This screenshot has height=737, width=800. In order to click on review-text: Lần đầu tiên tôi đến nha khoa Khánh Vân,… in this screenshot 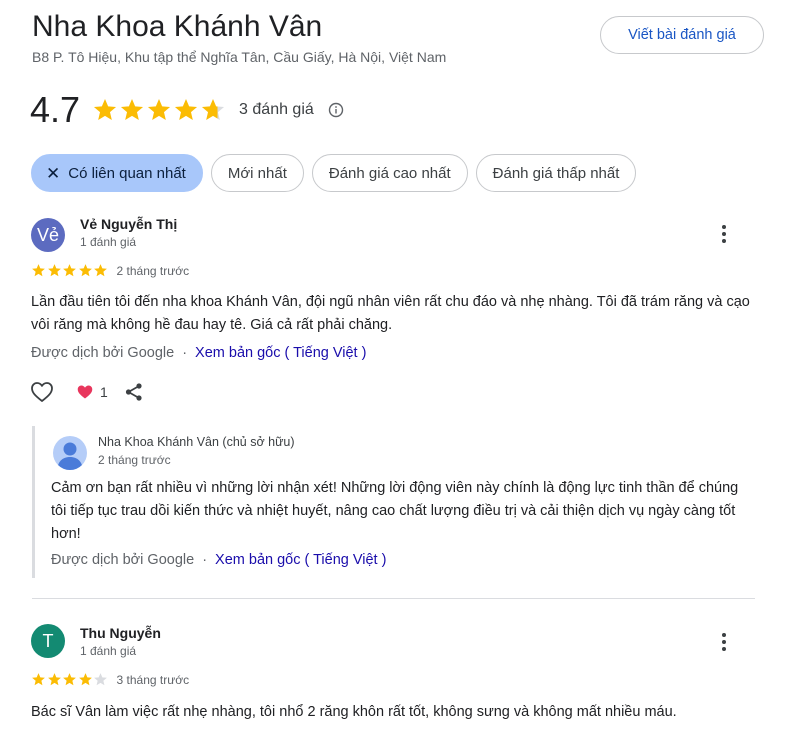, I will do `click(390, 313)`.